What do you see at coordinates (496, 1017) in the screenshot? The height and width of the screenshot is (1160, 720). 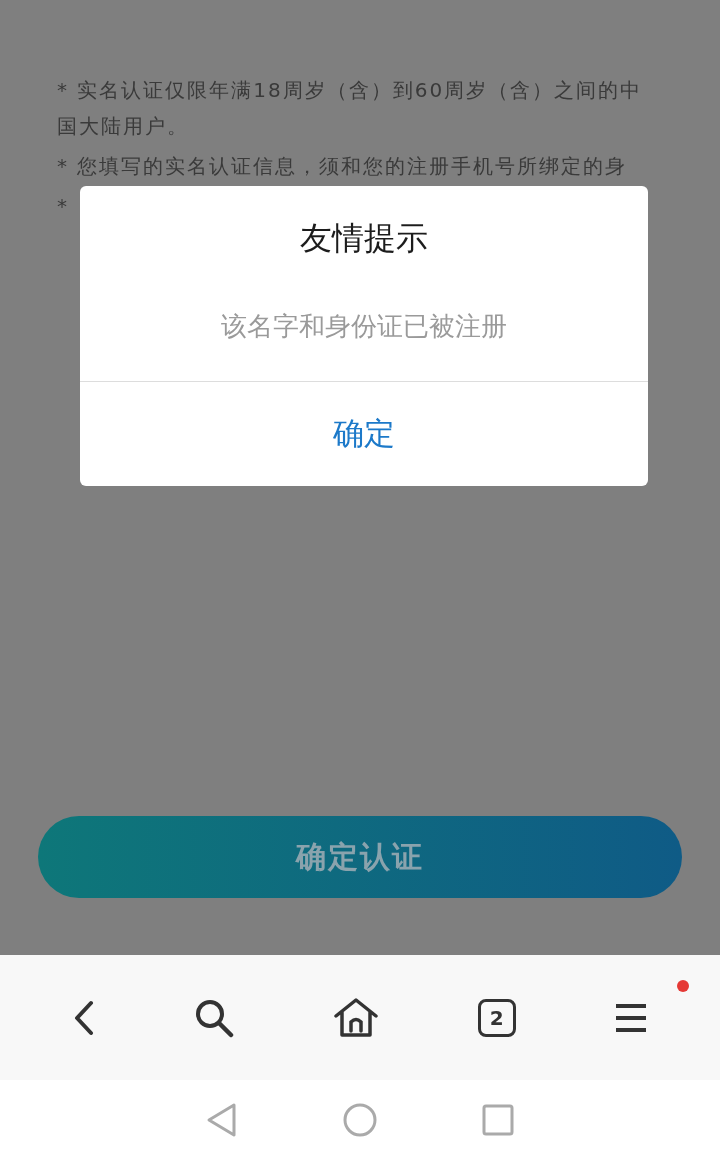 I see `tab-count-button: 2` at bounding box center [496, 1017].